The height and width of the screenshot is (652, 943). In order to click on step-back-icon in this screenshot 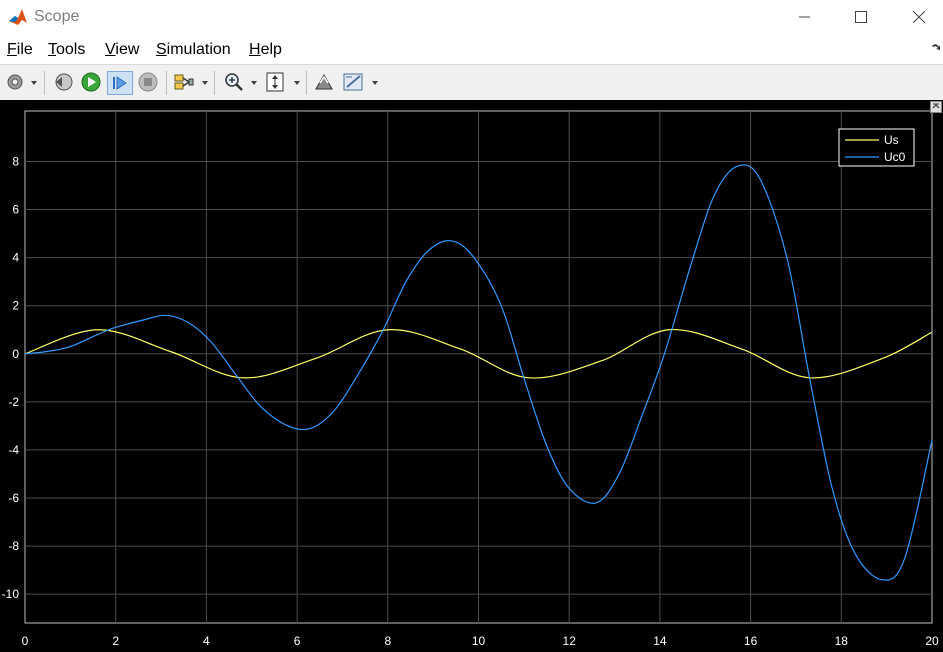, I will do `click(64, 82)`.